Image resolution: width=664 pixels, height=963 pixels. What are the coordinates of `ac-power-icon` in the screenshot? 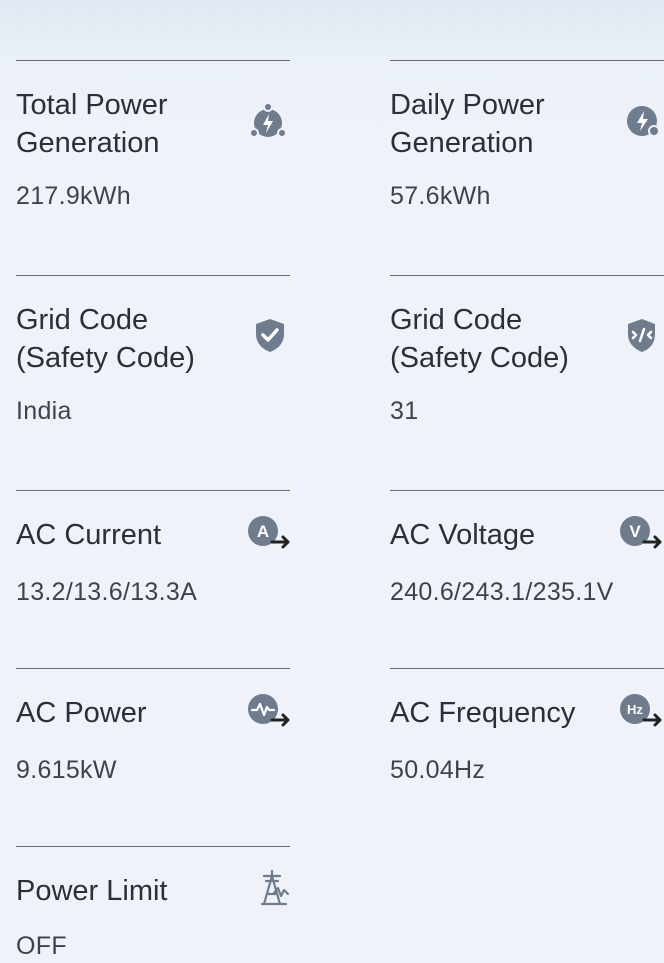 It's located at (270, 712).